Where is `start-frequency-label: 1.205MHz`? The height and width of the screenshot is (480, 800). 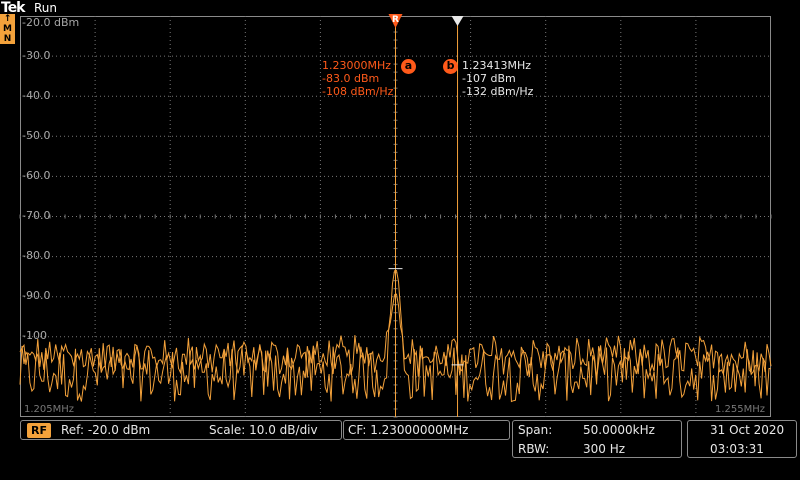
start-frequency-label: 1.205MHz is located at coordinates (49, 409).